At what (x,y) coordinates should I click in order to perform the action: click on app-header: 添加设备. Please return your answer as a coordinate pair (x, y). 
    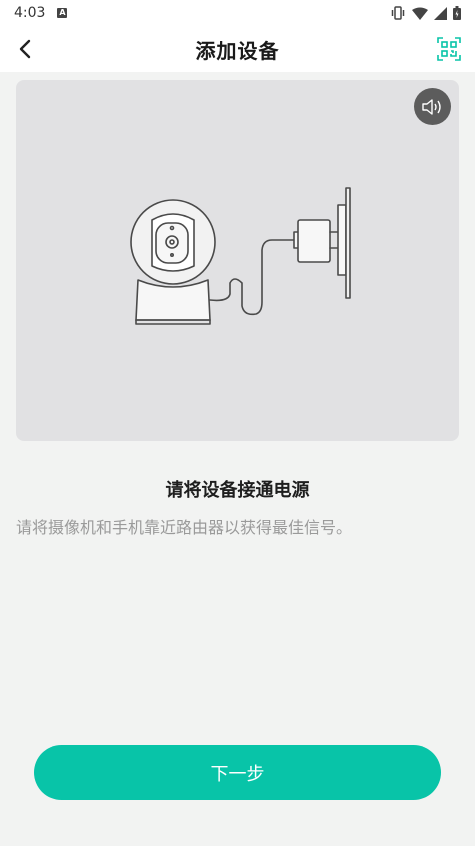
    Looking at the image, I should click on (237, 49).